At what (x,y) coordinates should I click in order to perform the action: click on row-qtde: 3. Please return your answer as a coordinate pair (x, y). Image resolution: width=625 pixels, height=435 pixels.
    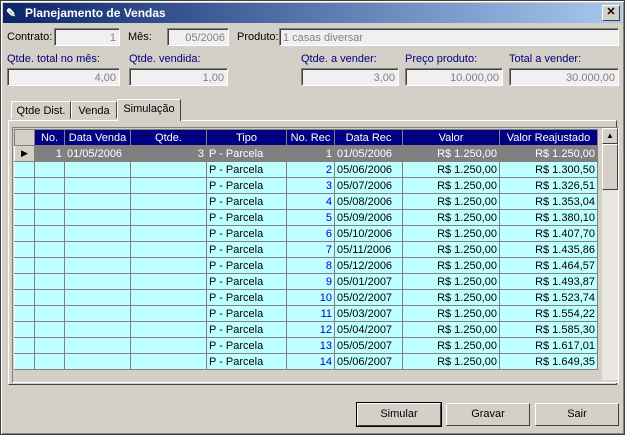
    Looking at the image, I should click on (168, 153).